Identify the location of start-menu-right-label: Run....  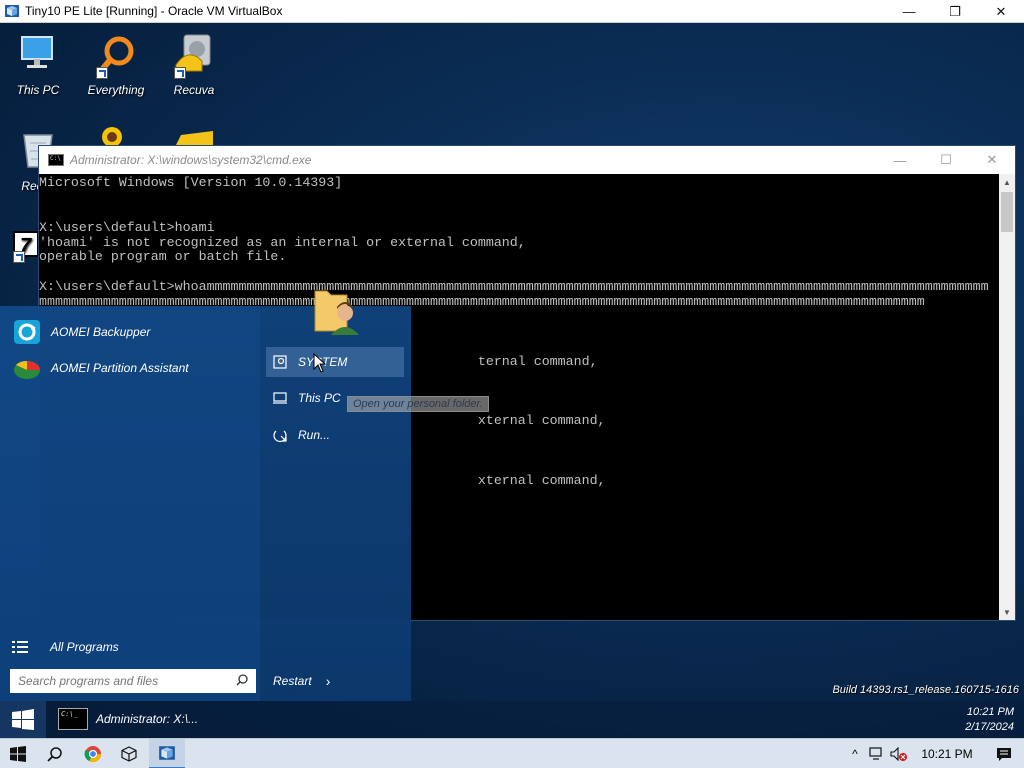
(314, 435).